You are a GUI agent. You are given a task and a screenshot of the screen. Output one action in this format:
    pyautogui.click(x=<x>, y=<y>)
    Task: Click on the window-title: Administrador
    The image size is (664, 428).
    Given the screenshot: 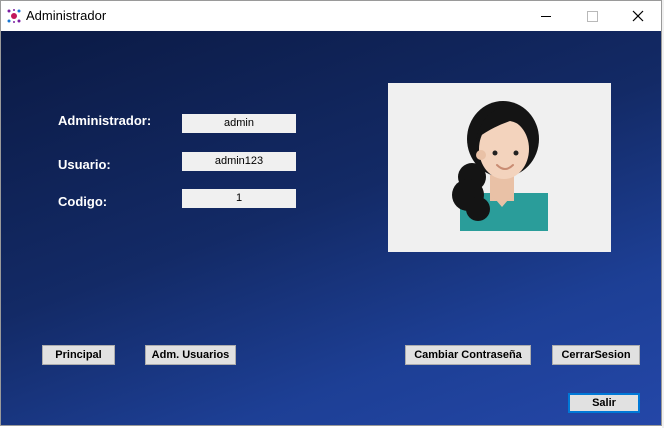 What is the action you would take?
    pyautogui.click(x=66, y=15)
    